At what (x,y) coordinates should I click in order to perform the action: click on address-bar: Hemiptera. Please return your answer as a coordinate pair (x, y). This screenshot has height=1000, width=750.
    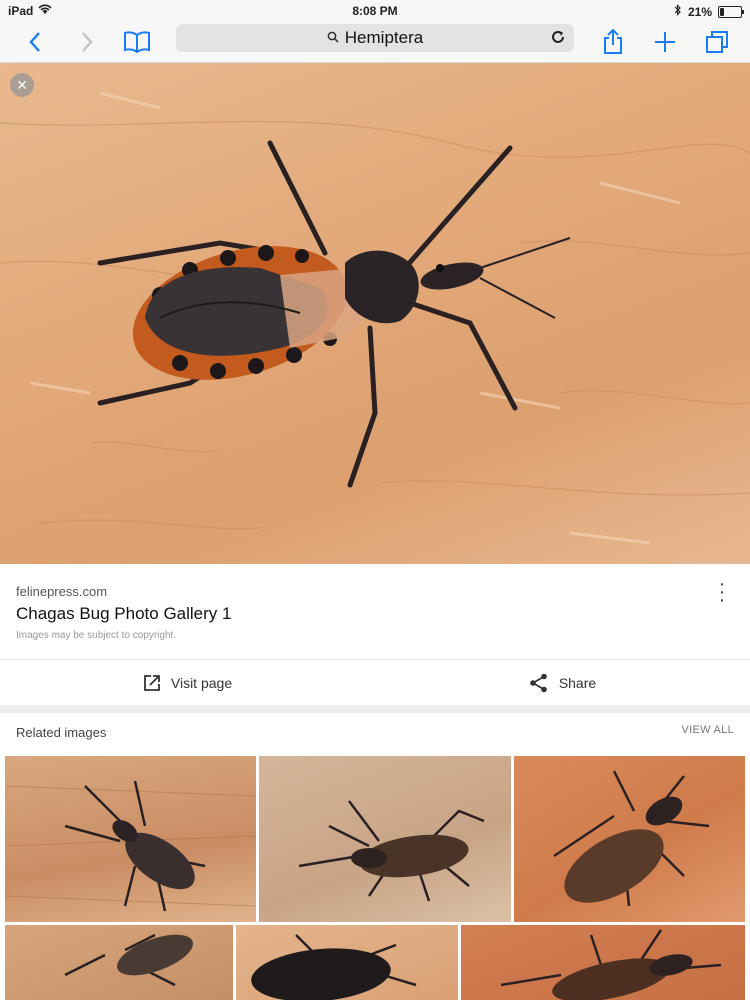
    Looking at the image, I should click on (375, 38).